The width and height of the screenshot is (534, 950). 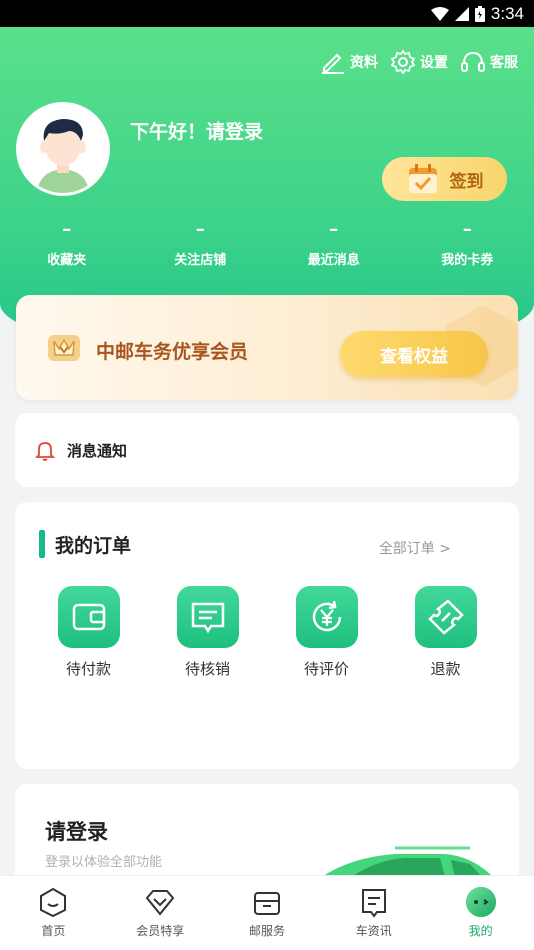 What do you see at coordinates (45, 451) in the screenshot?
I see `bell-icon` at bounding box center [45, 451].